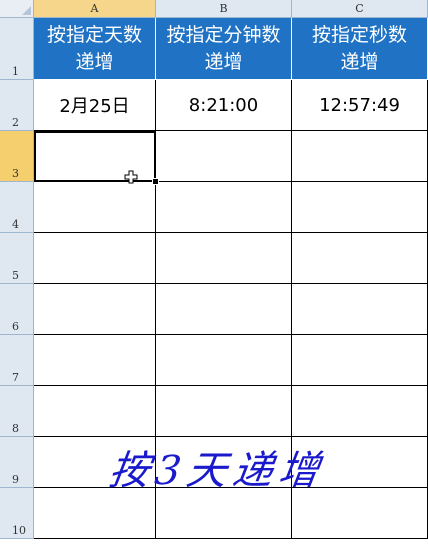  I want to click on cell-a2: 2月25日, so click(95, 105).